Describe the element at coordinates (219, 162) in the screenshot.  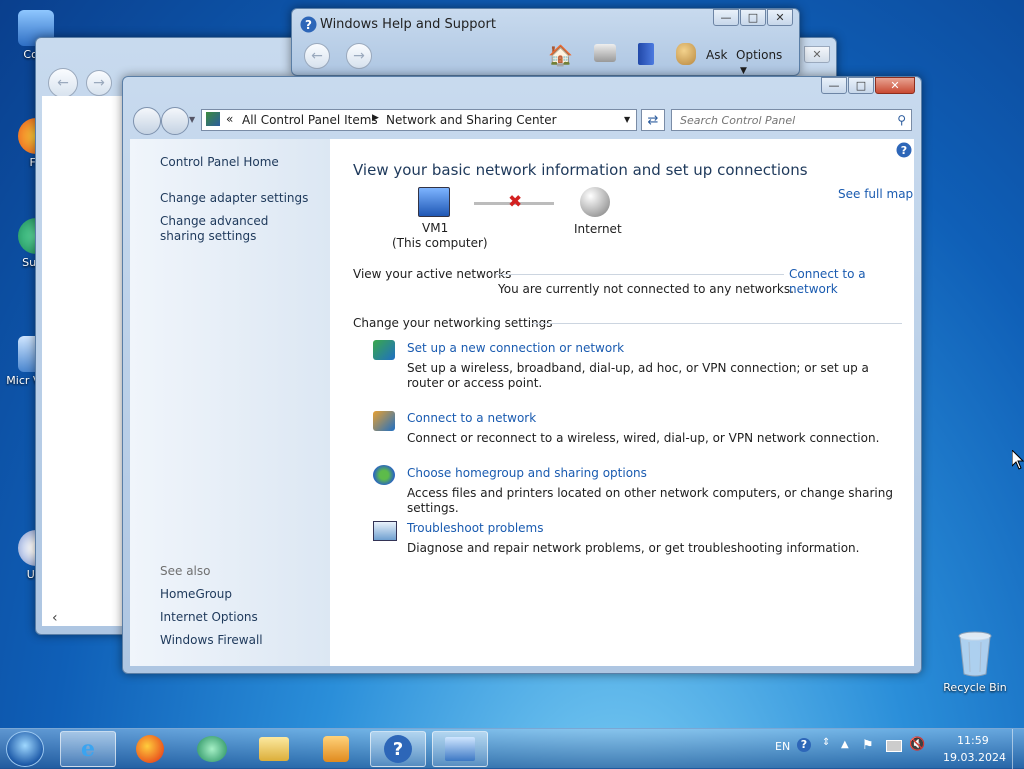
I see `control-panel-home-link: Control Panel Home` at that location.